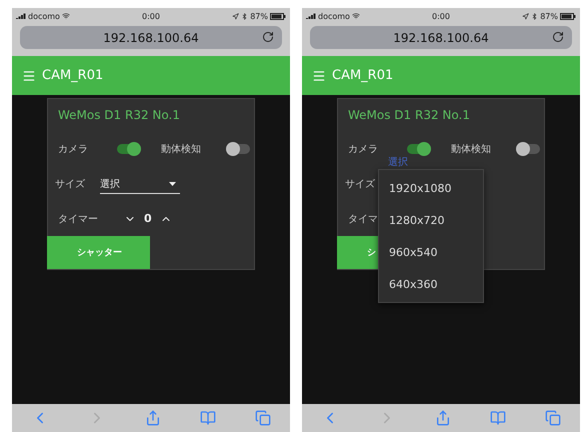  What do you see at coordinates (398, 162) in the screenshot?
I see `floating-label: 選択` at bounding box center [398, 162].